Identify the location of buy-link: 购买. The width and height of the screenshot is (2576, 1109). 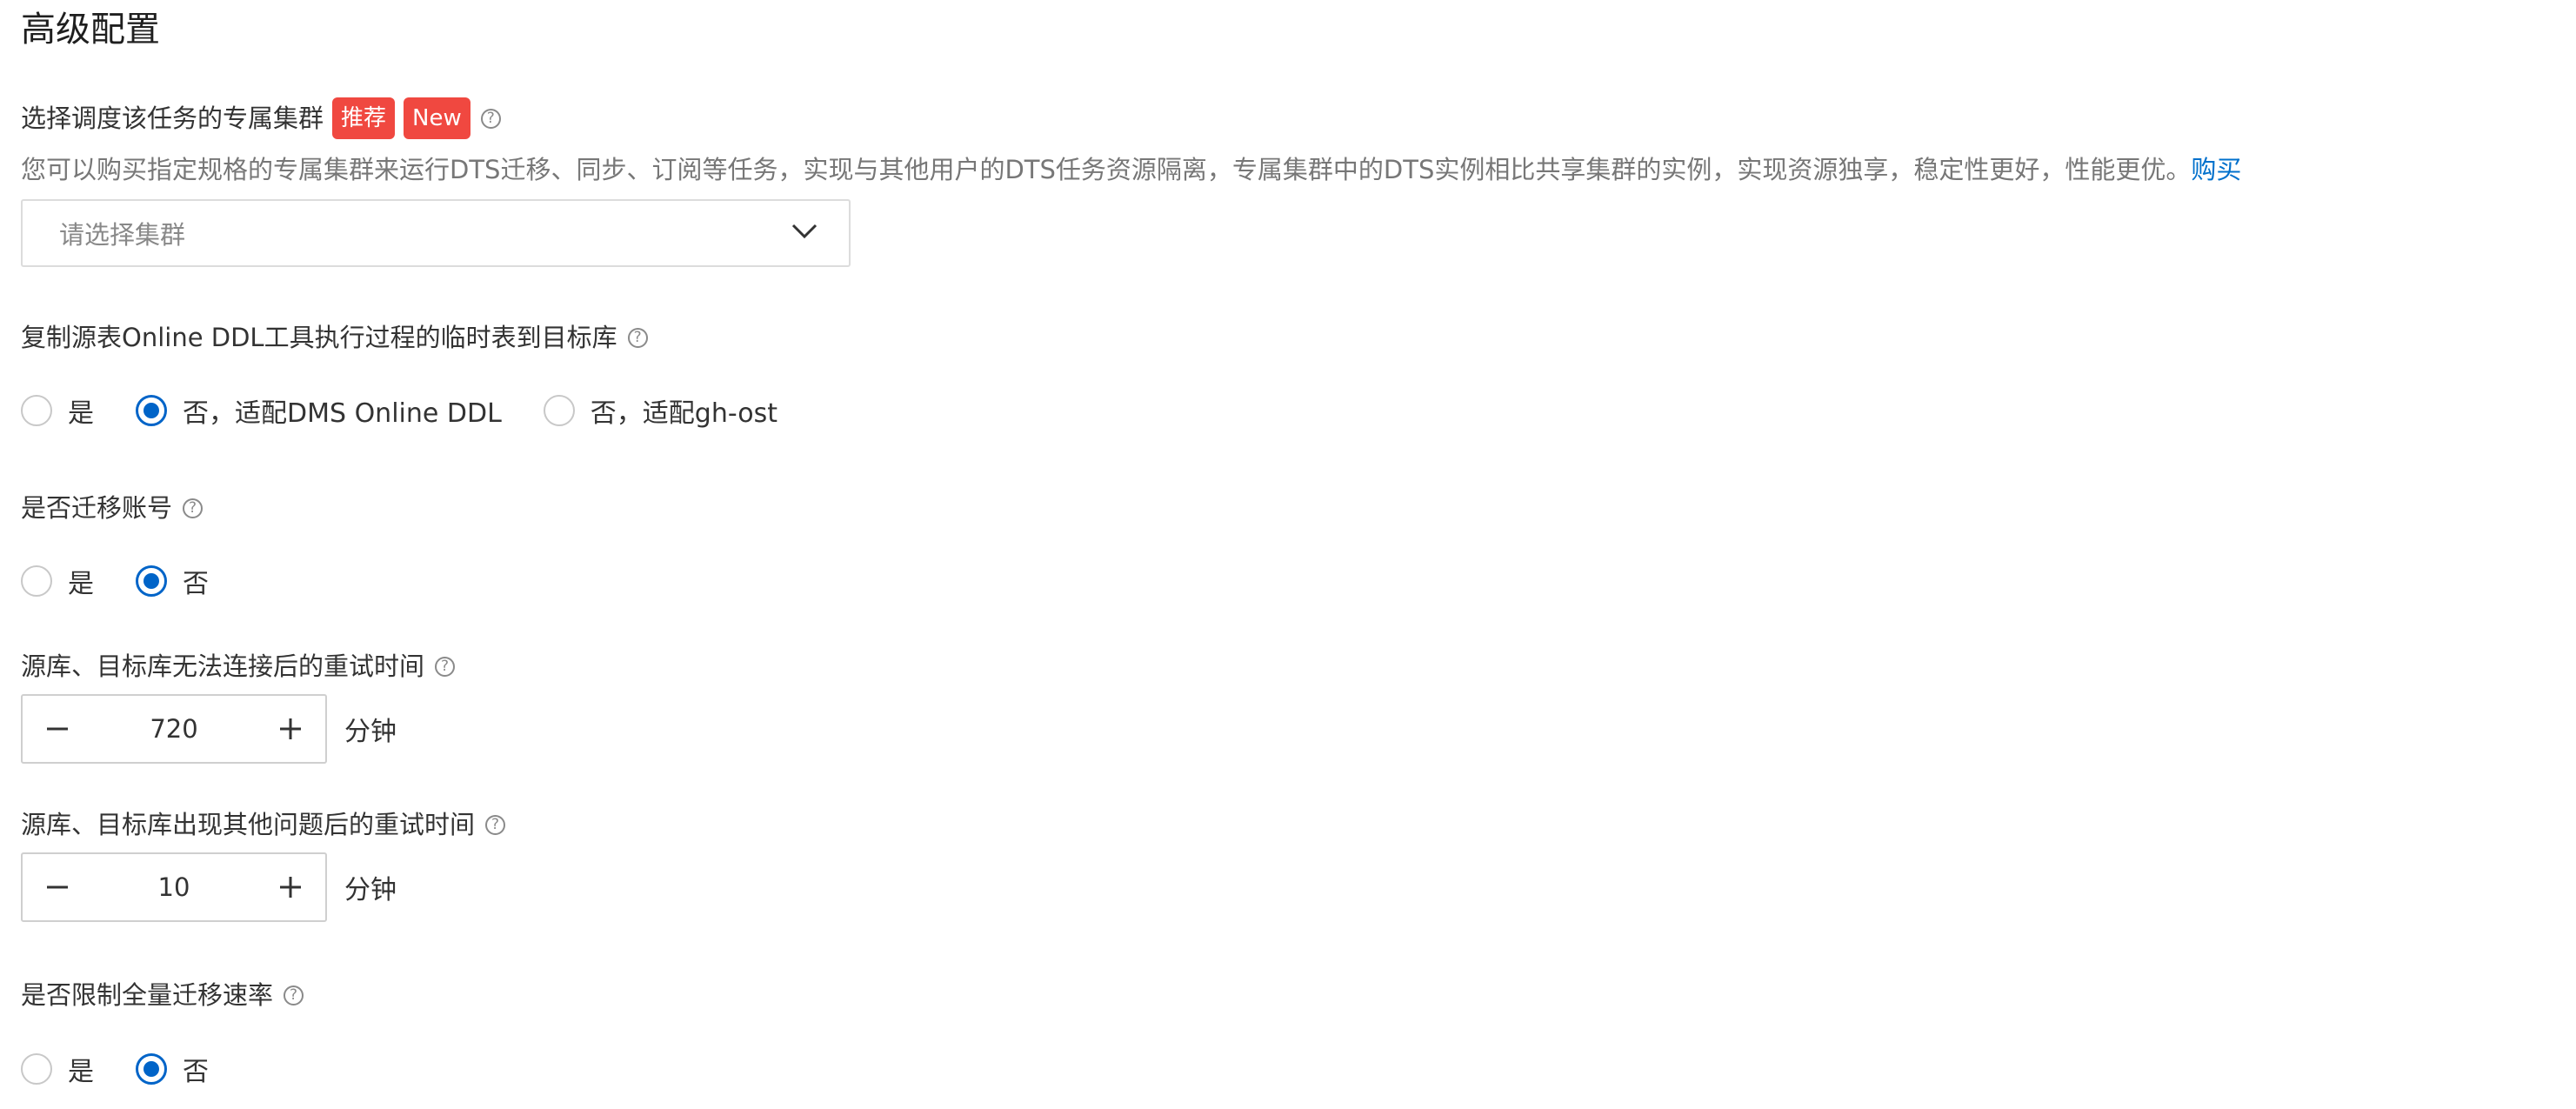
(2216, 169).